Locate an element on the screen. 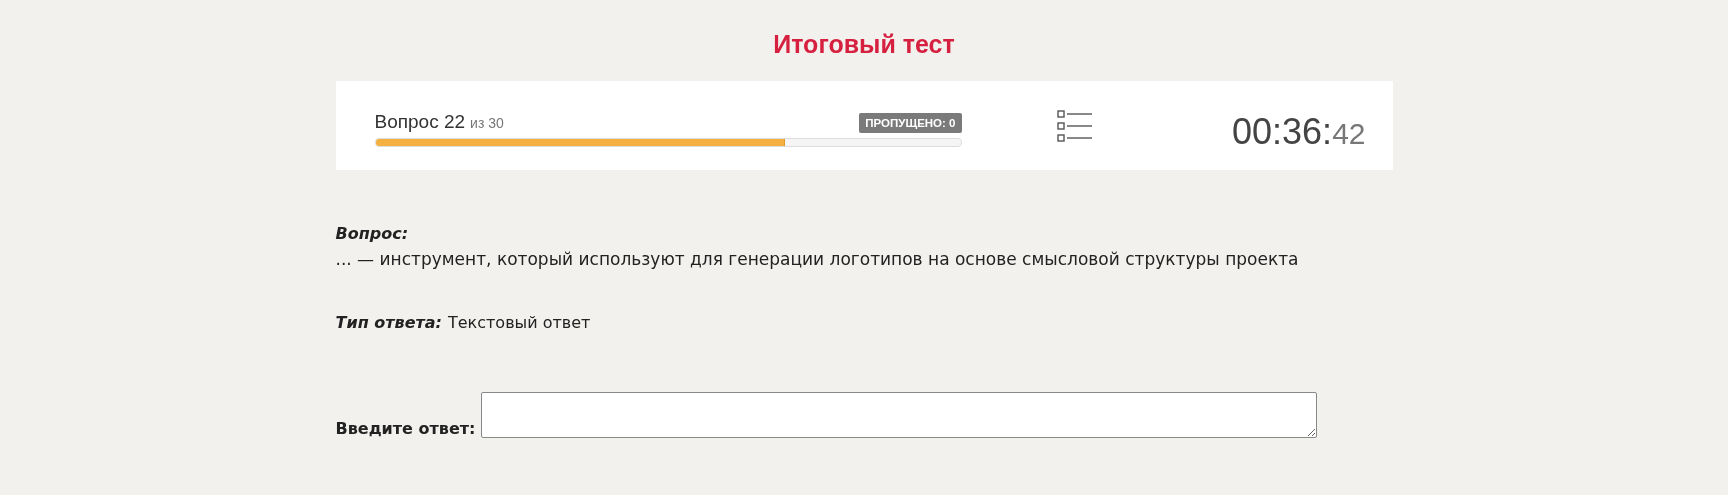  answer-field is located at coordinates (899, 415).